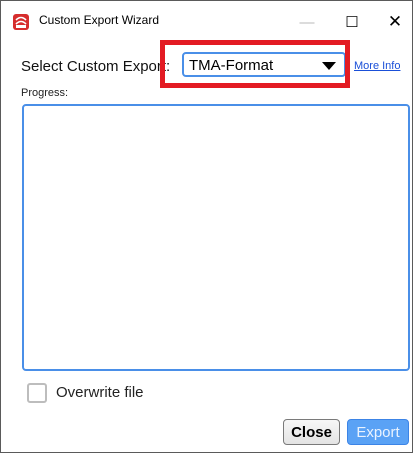  Describe the element at coordinates (255, 64) in the screenshot. I see `highlight-box` at that location.